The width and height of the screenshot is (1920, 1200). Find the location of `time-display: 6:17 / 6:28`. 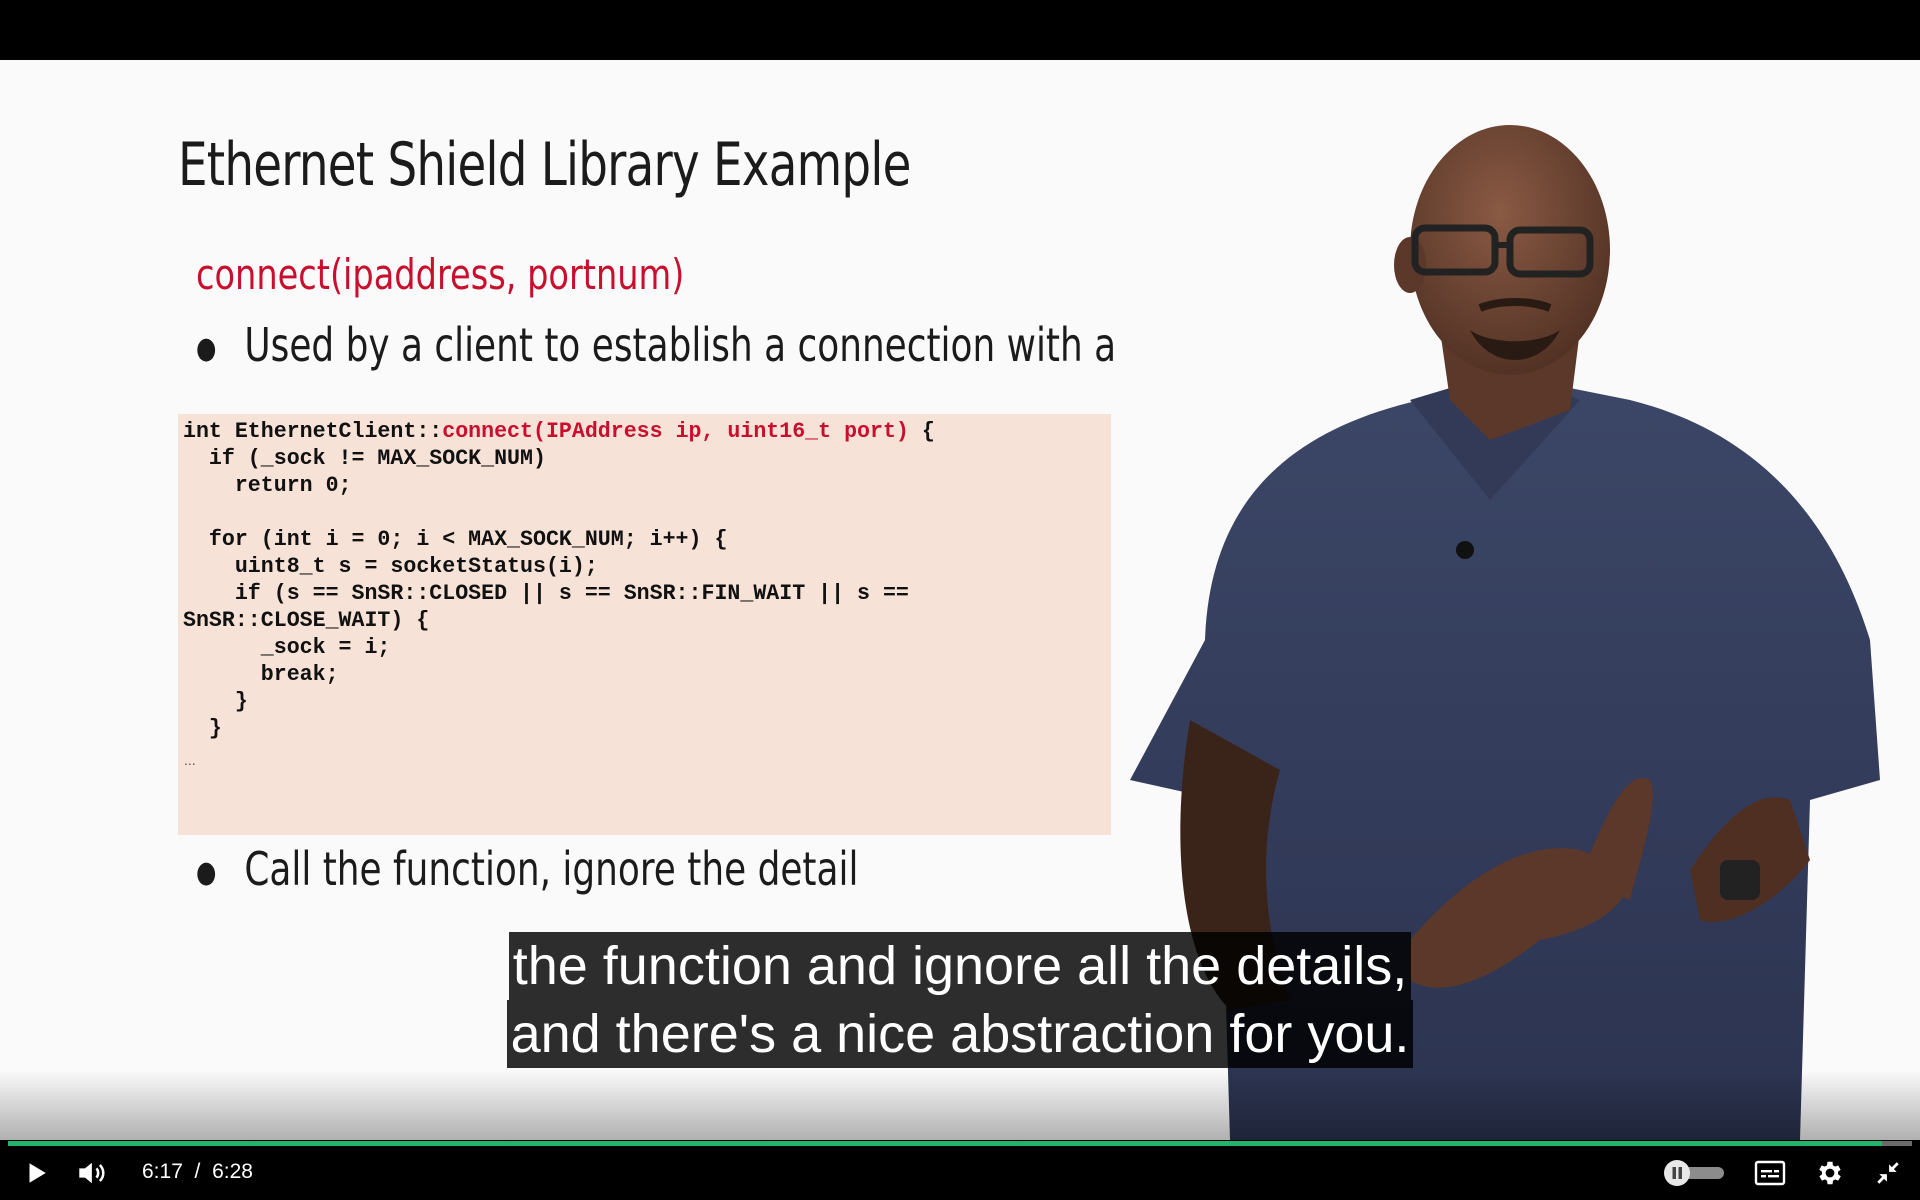

time-display: 6:17 / 6:28 is located at coordinates (197, 1172).